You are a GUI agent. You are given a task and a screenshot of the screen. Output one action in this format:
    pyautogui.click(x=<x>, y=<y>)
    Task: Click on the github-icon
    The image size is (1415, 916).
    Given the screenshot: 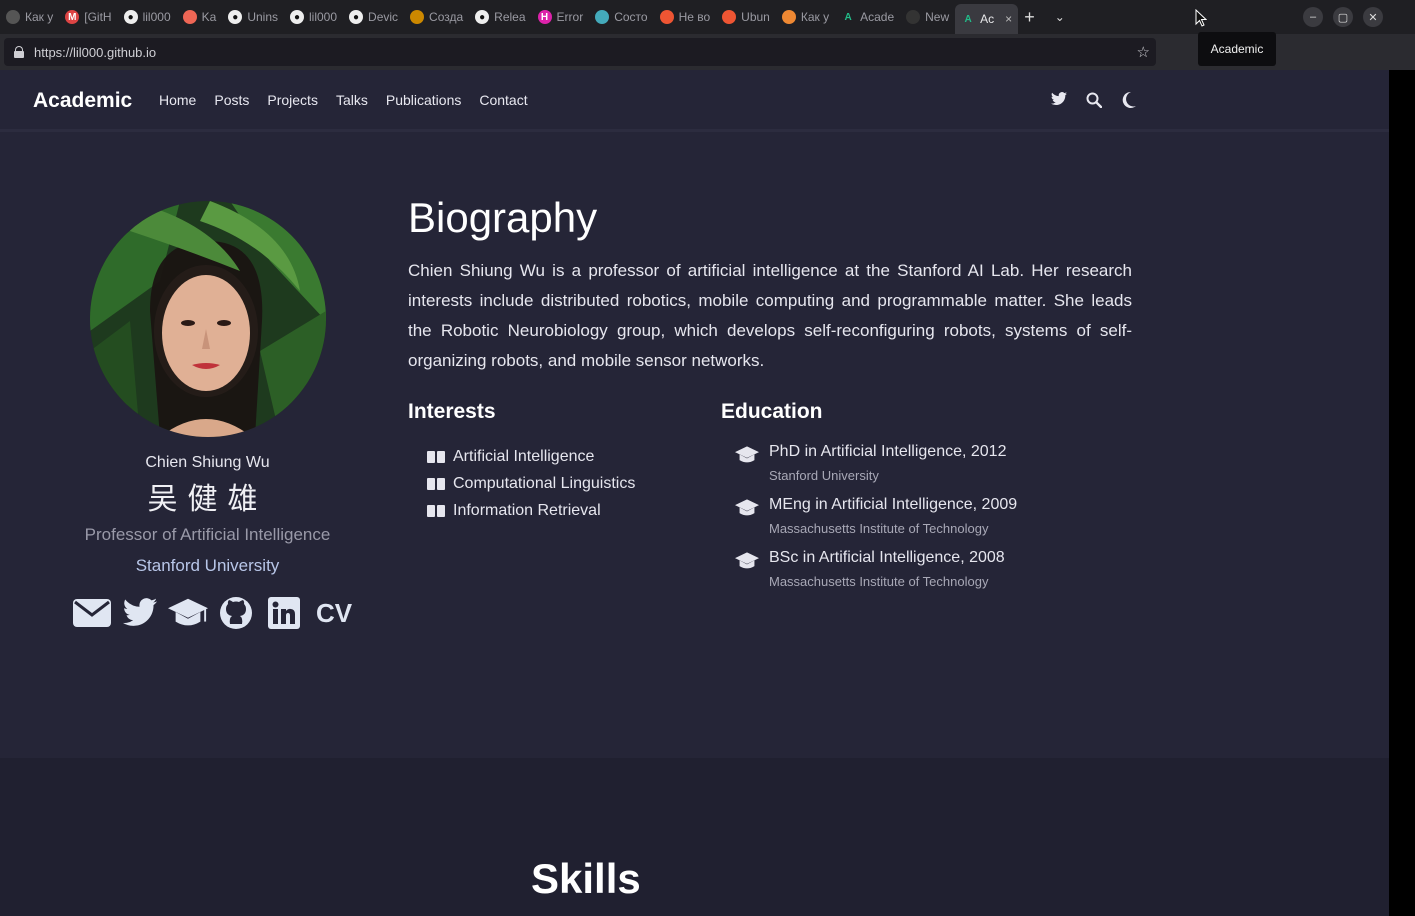 What is the action you would take?
    pyautogui.click(x=236, y=613)
    